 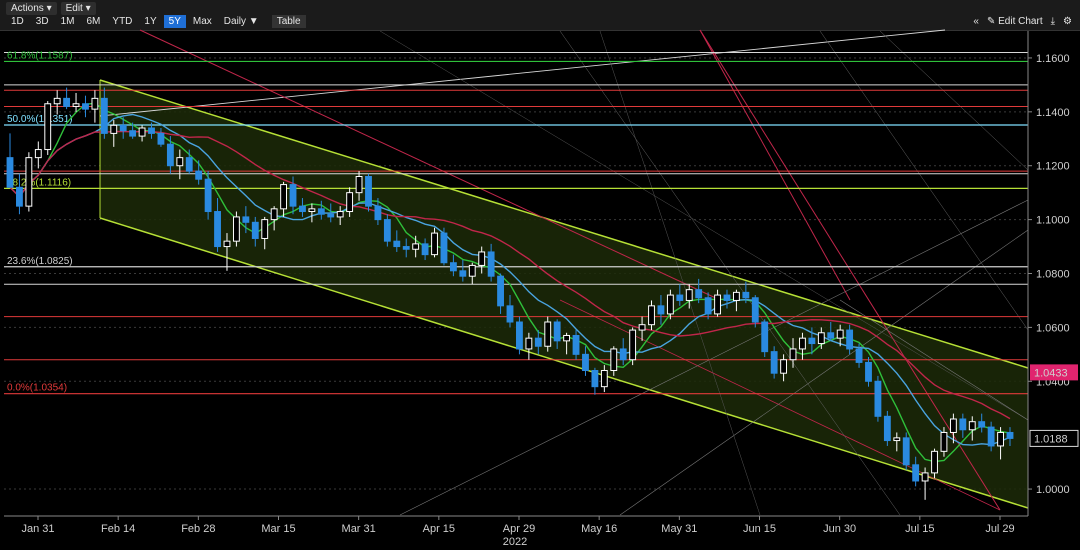 I want to click on y-tick-label: 1.1200, so click(x=1053, y=167).